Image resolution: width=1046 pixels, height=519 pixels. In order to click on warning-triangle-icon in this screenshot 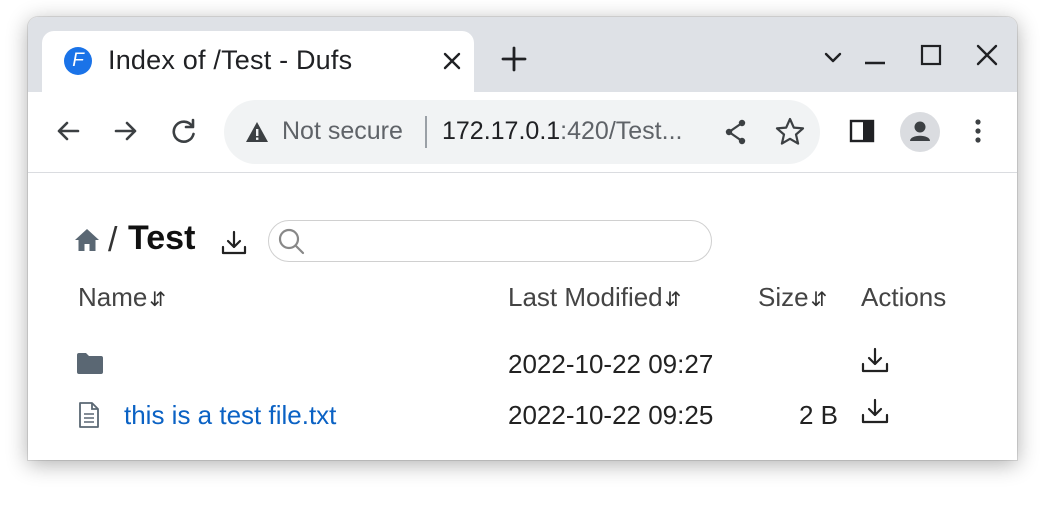, I will do `click(257, 132)`.